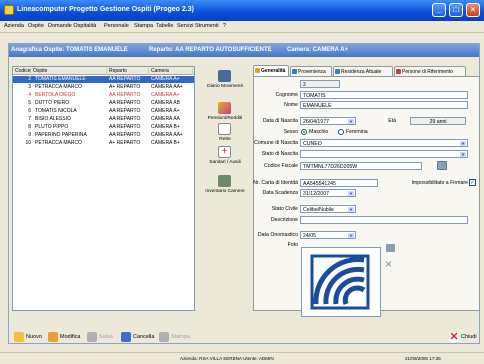 This screenshot has height=364, width=484. What do you see at coordinates (224, 26) in the screenshot?
I see `menu-help: ?` at bounding box center [224, 26].